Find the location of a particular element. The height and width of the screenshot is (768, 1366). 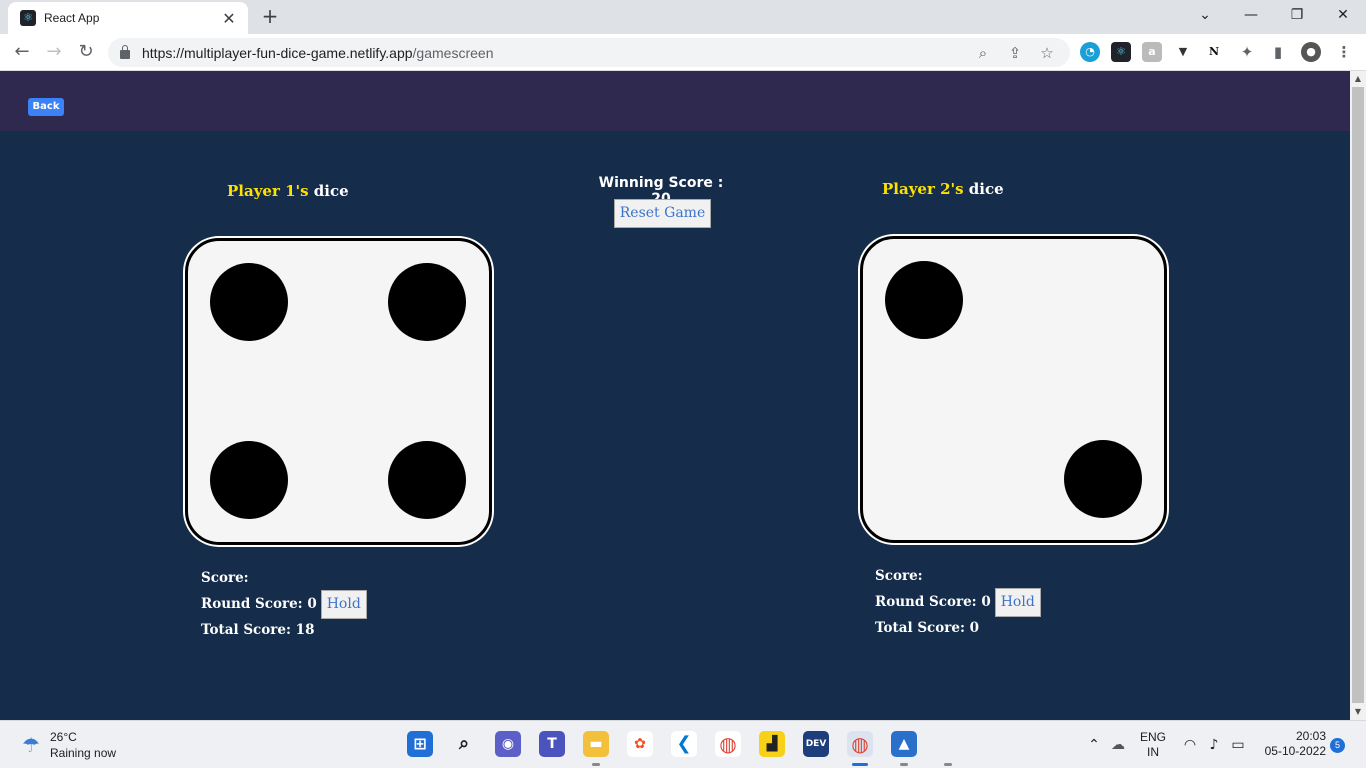

notion-extension-icon: N is located at coordinates (1214, 52).